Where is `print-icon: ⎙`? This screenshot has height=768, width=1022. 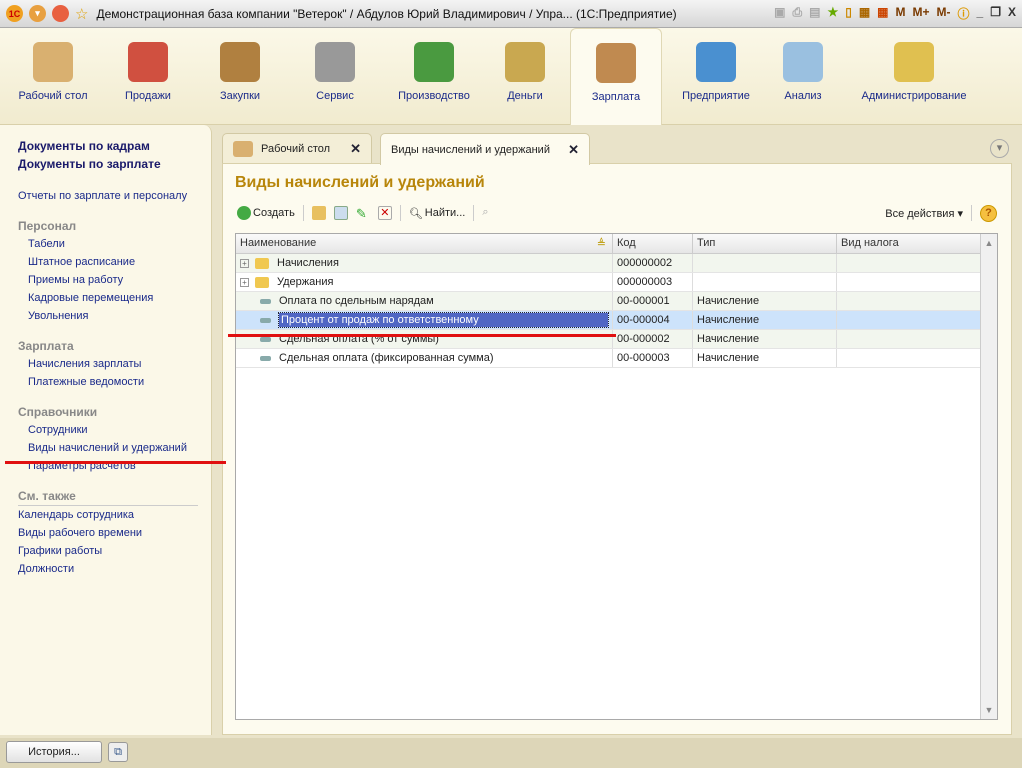 print-icon: ⎙ is located at coordinates (797, 13).